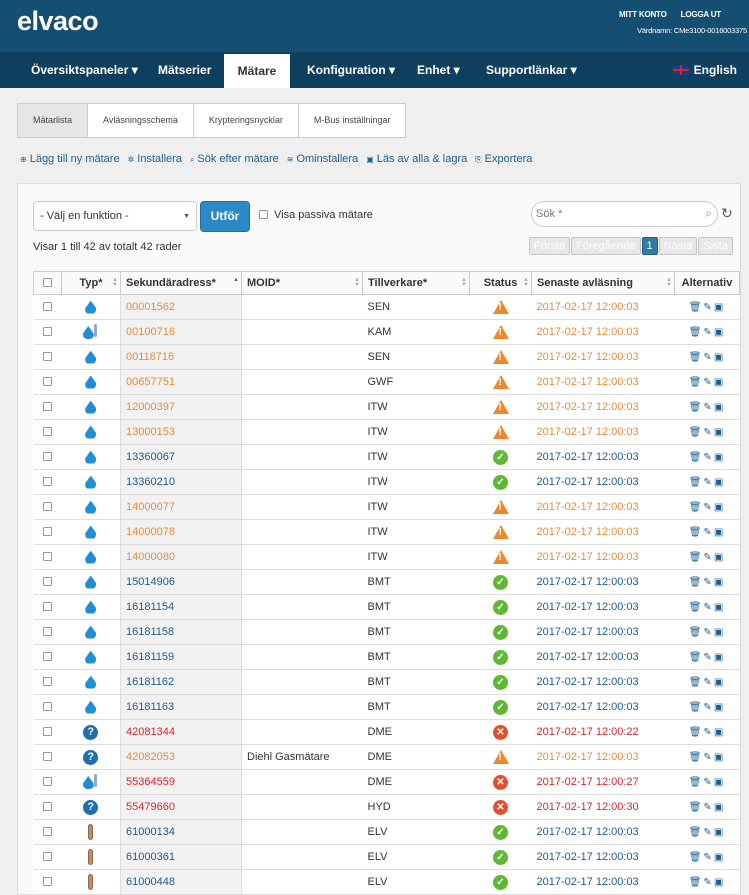  Describe the element at coordinates (678, 246) in the screenshot. I see `next-page-button: Nästa` at that location.